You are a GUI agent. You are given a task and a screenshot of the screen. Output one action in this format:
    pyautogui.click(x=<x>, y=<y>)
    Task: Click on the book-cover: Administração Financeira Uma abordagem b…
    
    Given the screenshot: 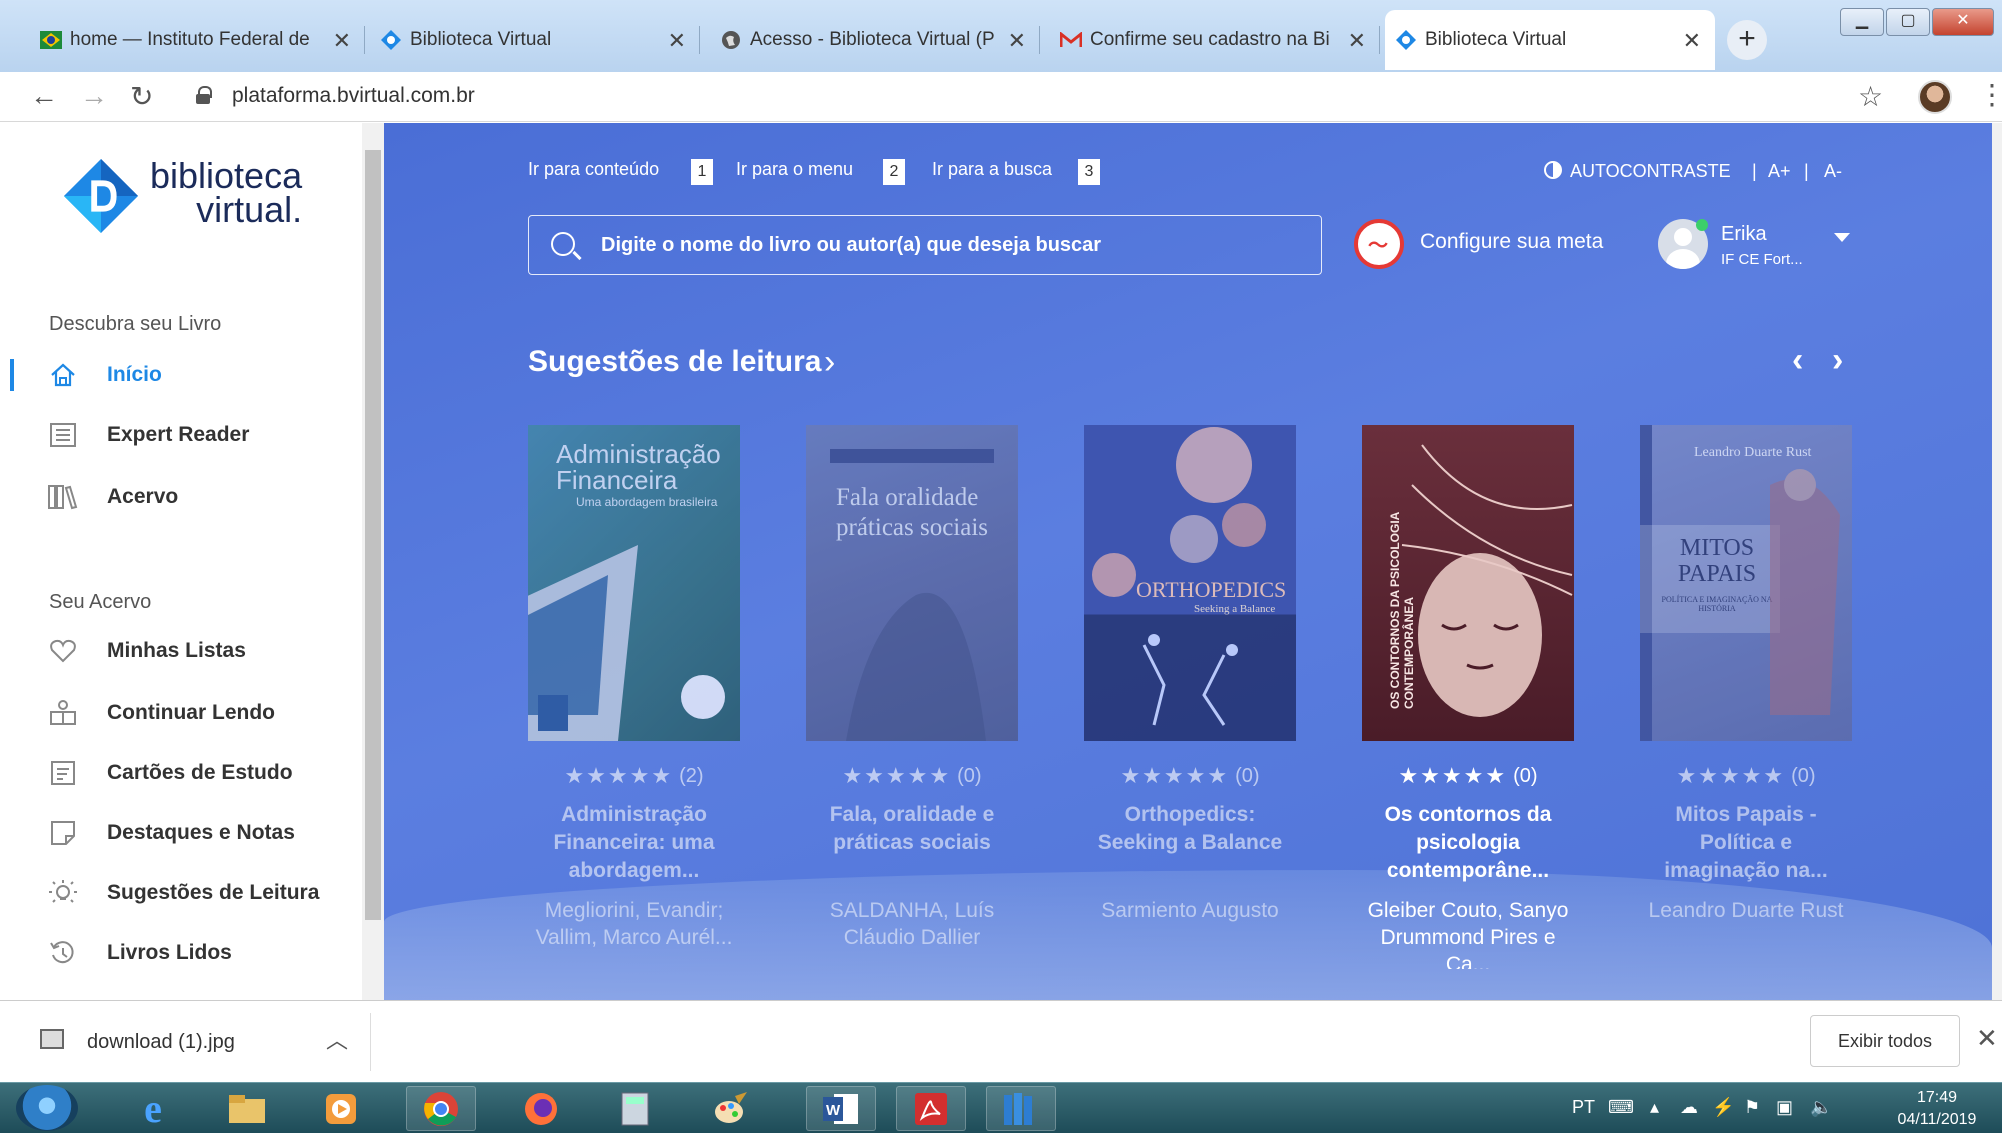 What is the action you would take?
    pyautogui.click(x=634, y=583)
    